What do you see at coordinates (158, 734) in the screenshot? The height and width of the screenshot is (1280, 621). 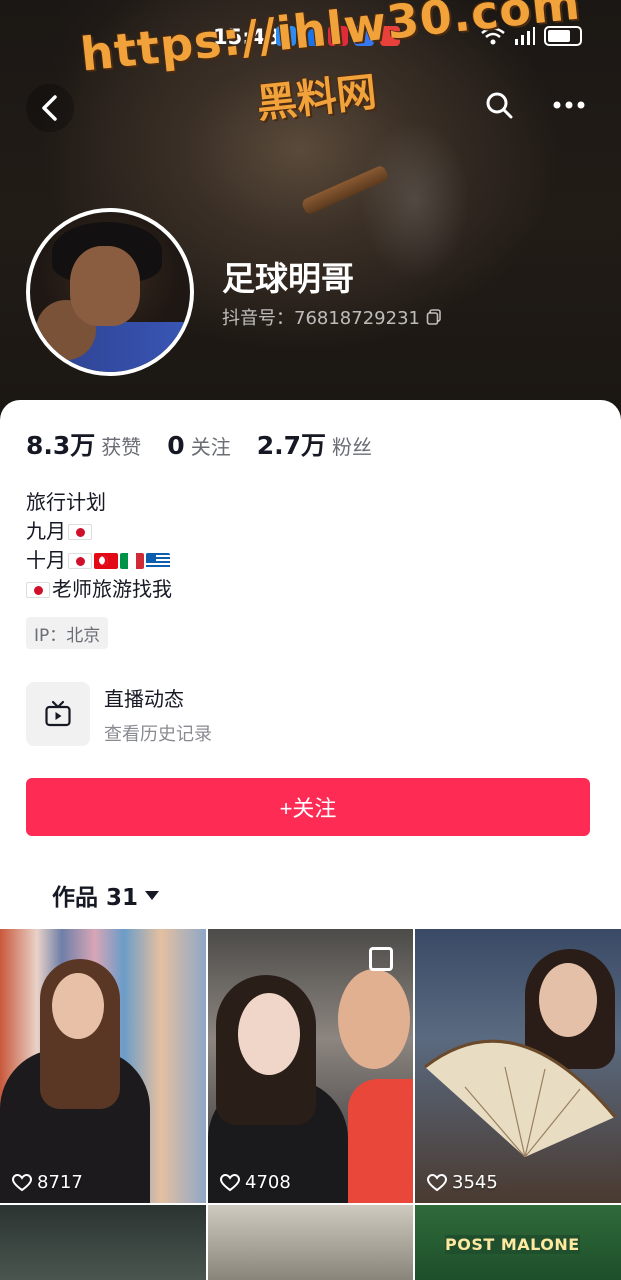 I see `live-subtitle: 查看历史记录` at bounding box center [158, 734].